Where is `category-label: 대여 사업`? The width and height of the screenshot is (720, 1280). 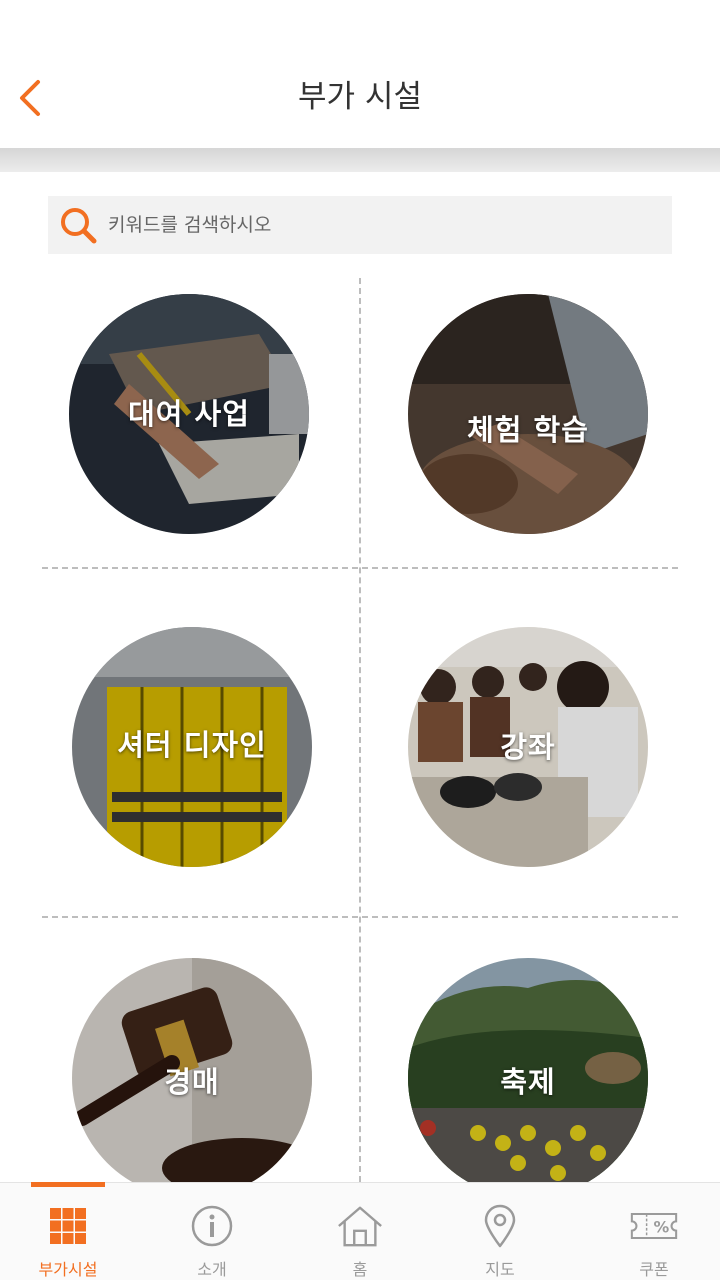 category-label: 대여 사업 is located at coordinates (189, 414).